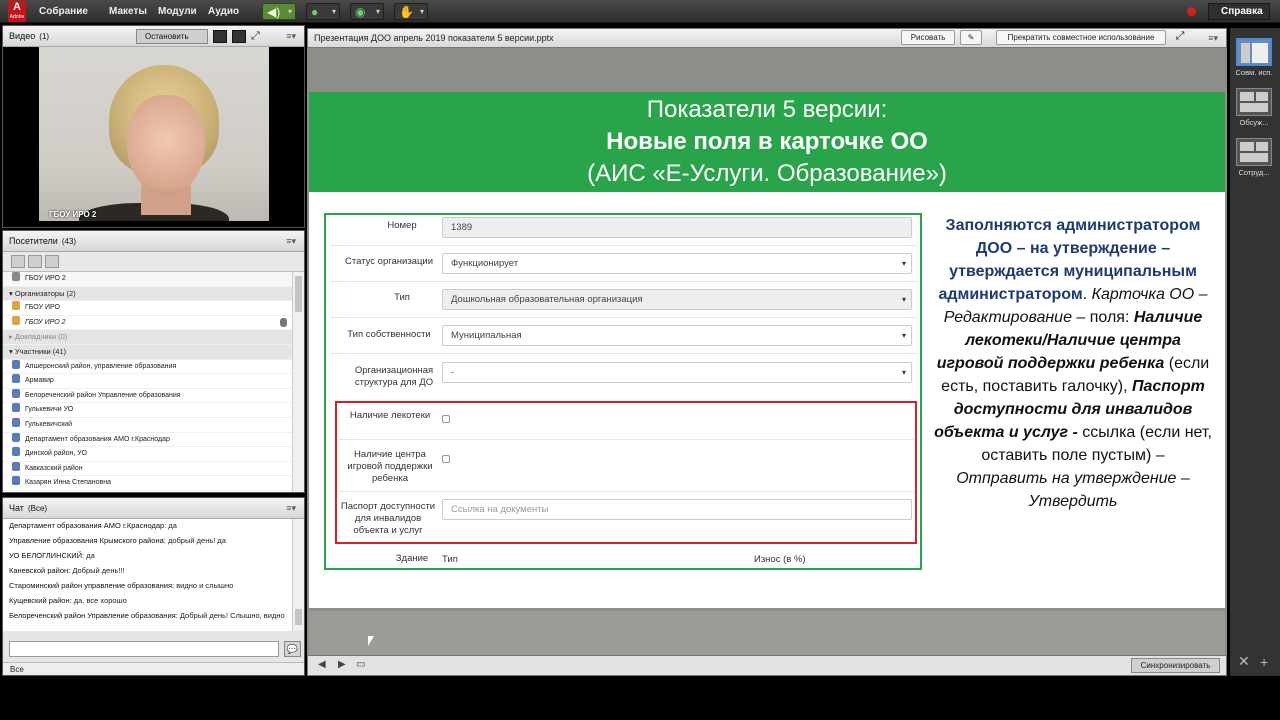  I want to click on list-item: Кавказский район, so click(148, 469).